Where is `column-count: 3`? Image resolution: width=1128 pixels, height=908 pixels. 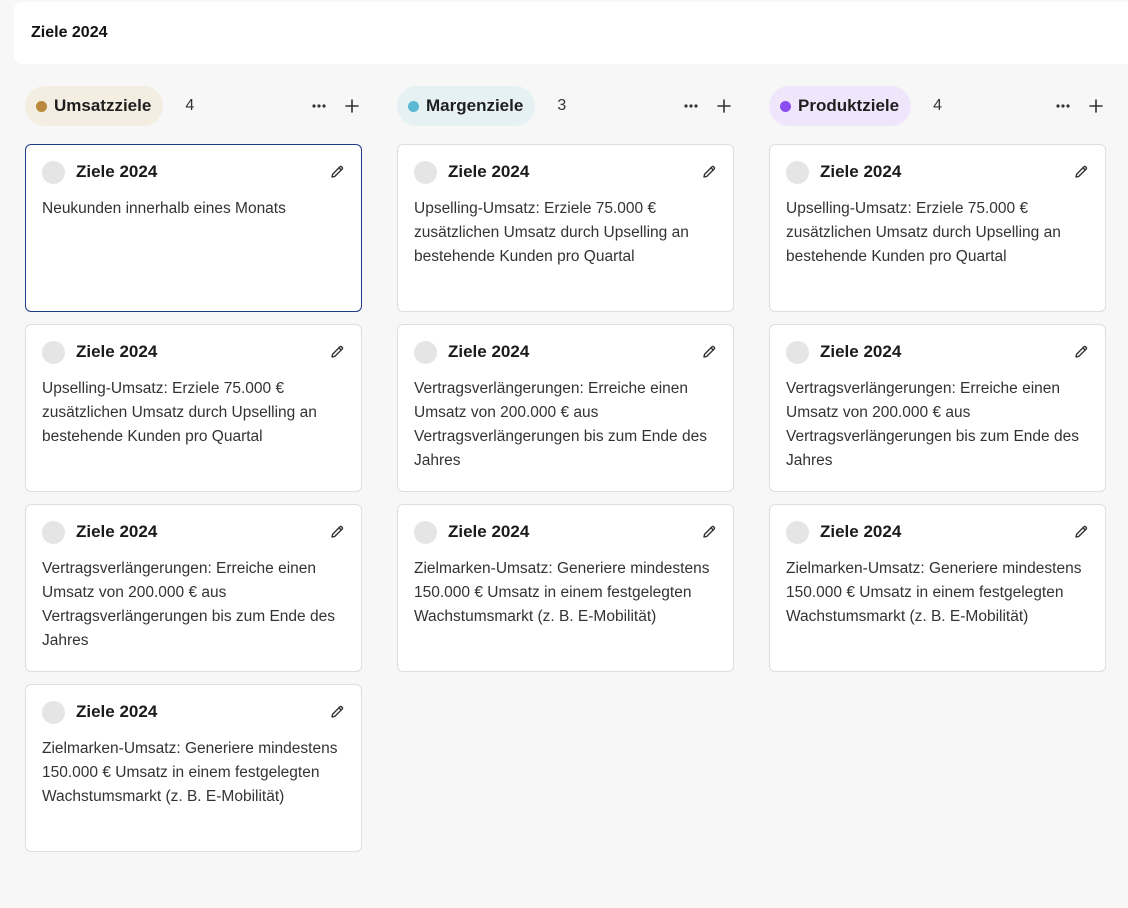 column-count: 3 is located at coordinates (562, 105).